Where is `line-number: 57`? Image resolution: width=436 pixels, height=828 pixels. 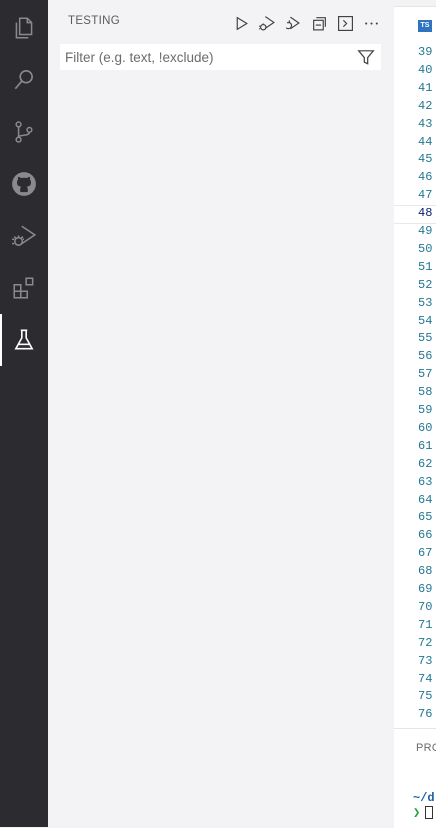 line-number: 57 is located at coordinates (425, 374).